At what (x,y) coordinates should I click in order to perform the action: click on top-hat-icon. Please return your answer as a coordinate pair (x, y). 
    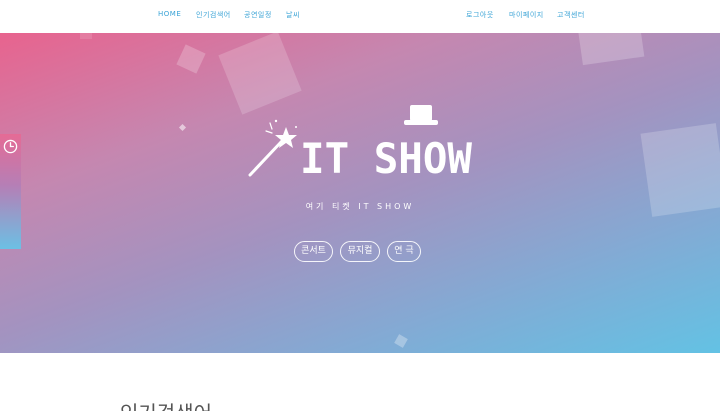
    Looking at the image, I should click on (421, 115).